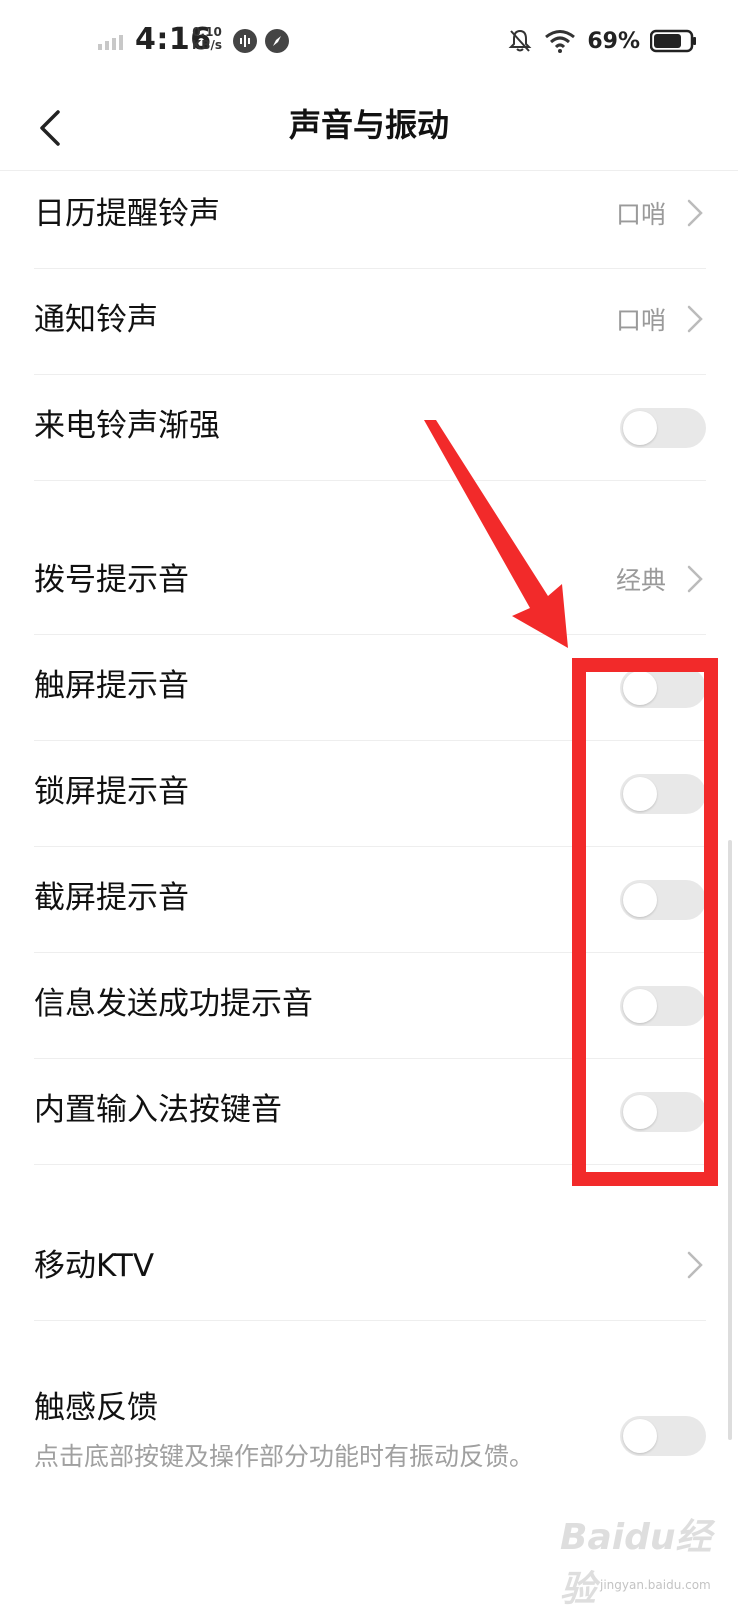 Image resolution: width=738 pixels, height=1612 pixels. I want to click on status-bar: 4:16 0.10 KB/s 69%, so click(369, 41).